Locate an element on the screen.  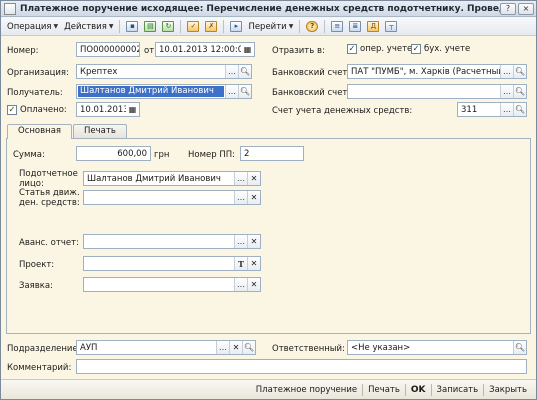
tab-main: Основная is located at coordinates (40, 131).